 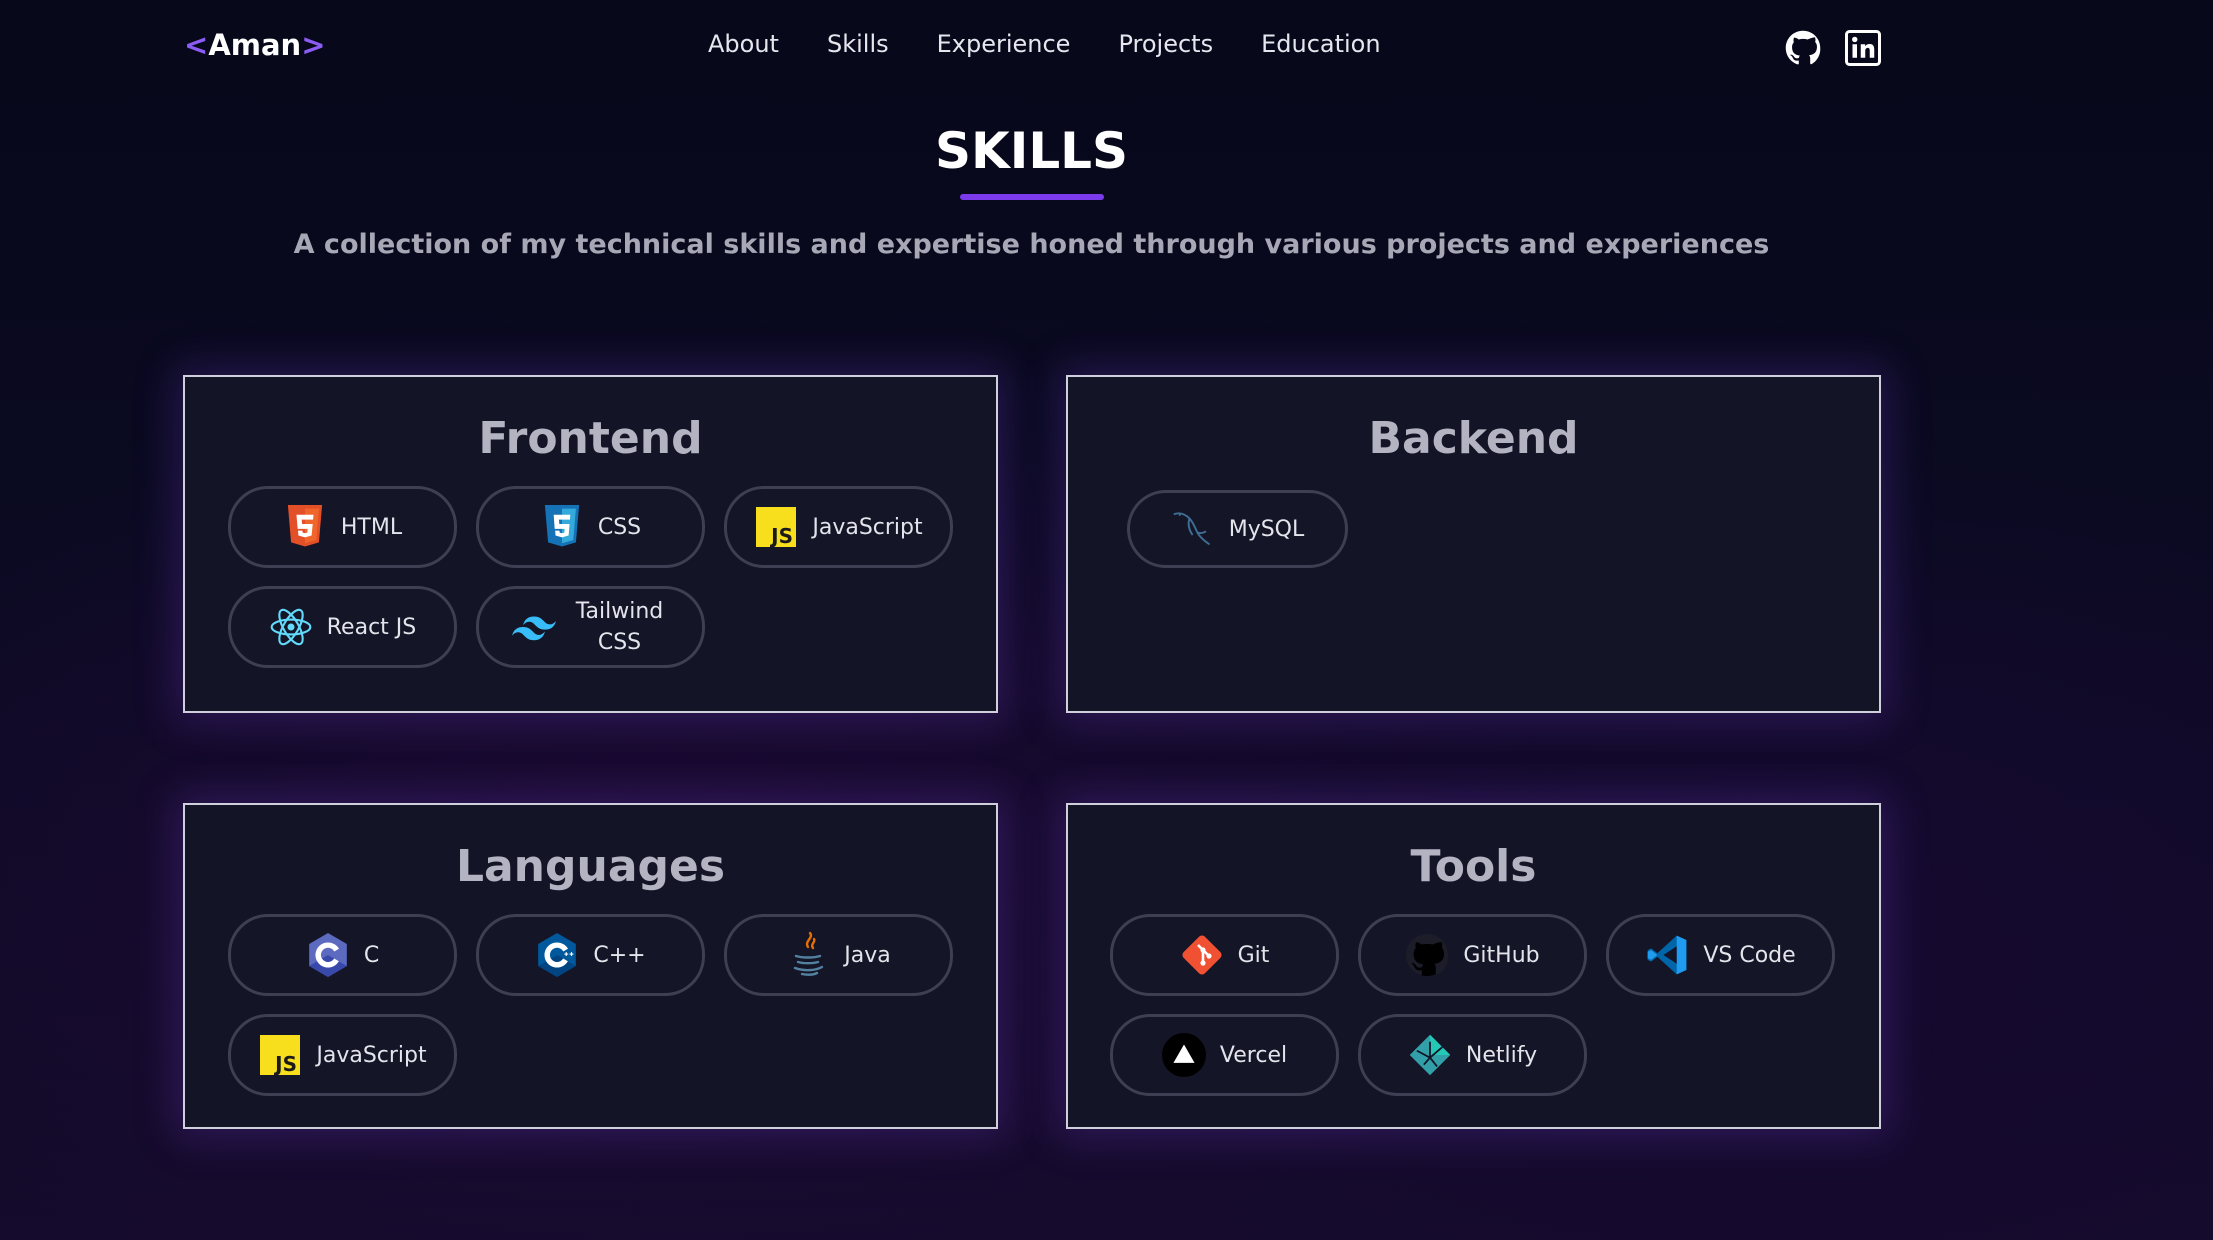 I want to click on skill-pill-html: HTML, so click(x=342, y=527).